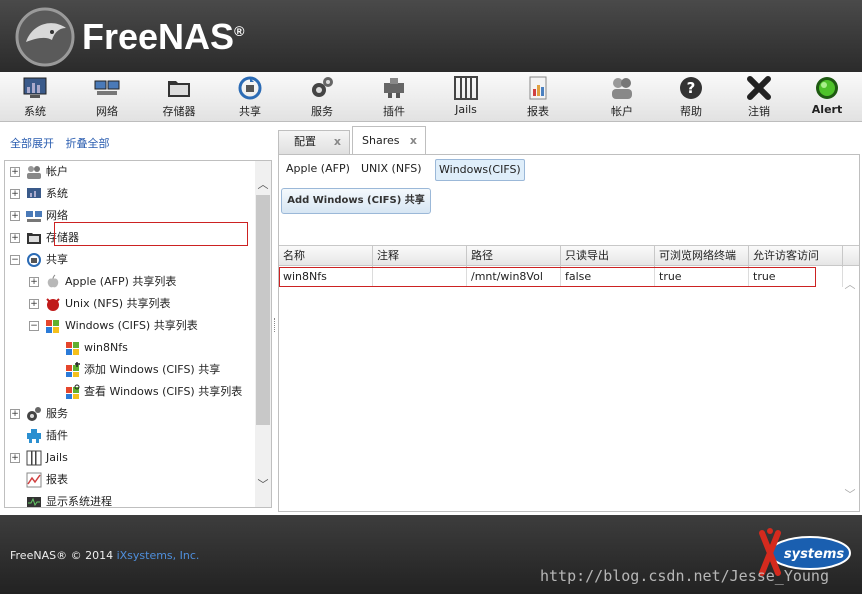 The width and height of the screenshot is (862, 594). What do you see at coordinates (814, 554) in the screenshot?
I see `logo-text: systems` at bounding box center [814, 554].